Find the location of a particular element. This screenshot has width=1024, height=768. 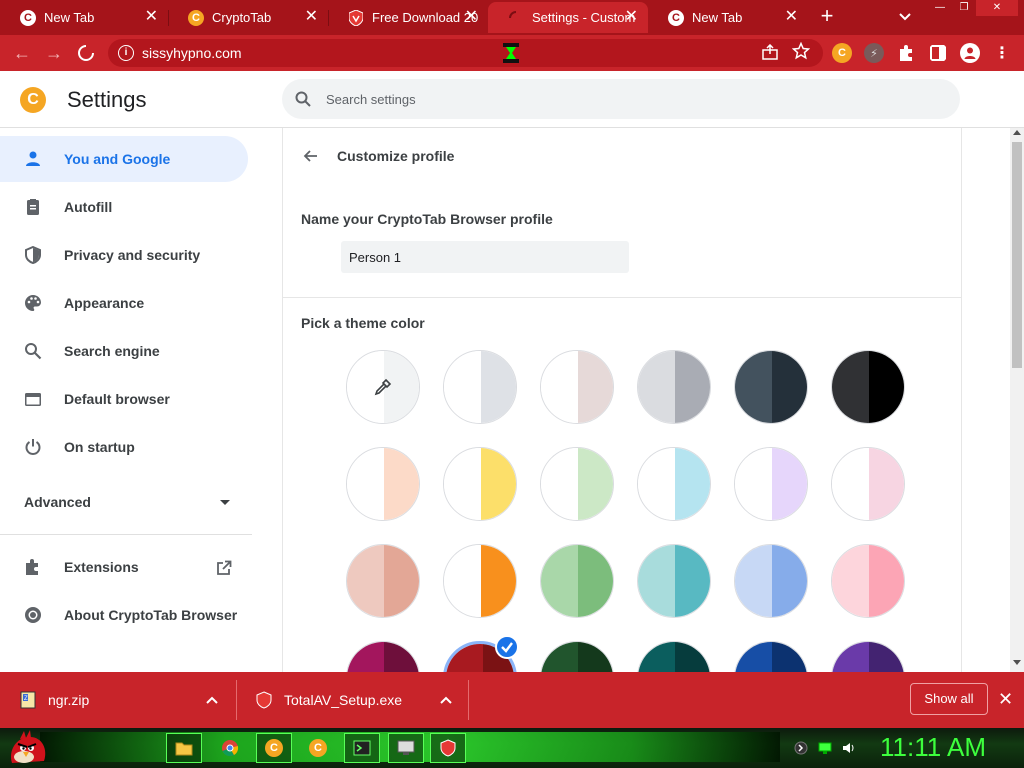

download-item-ngr-zip: Z ngr.zip is located at coordinates (118, 700).